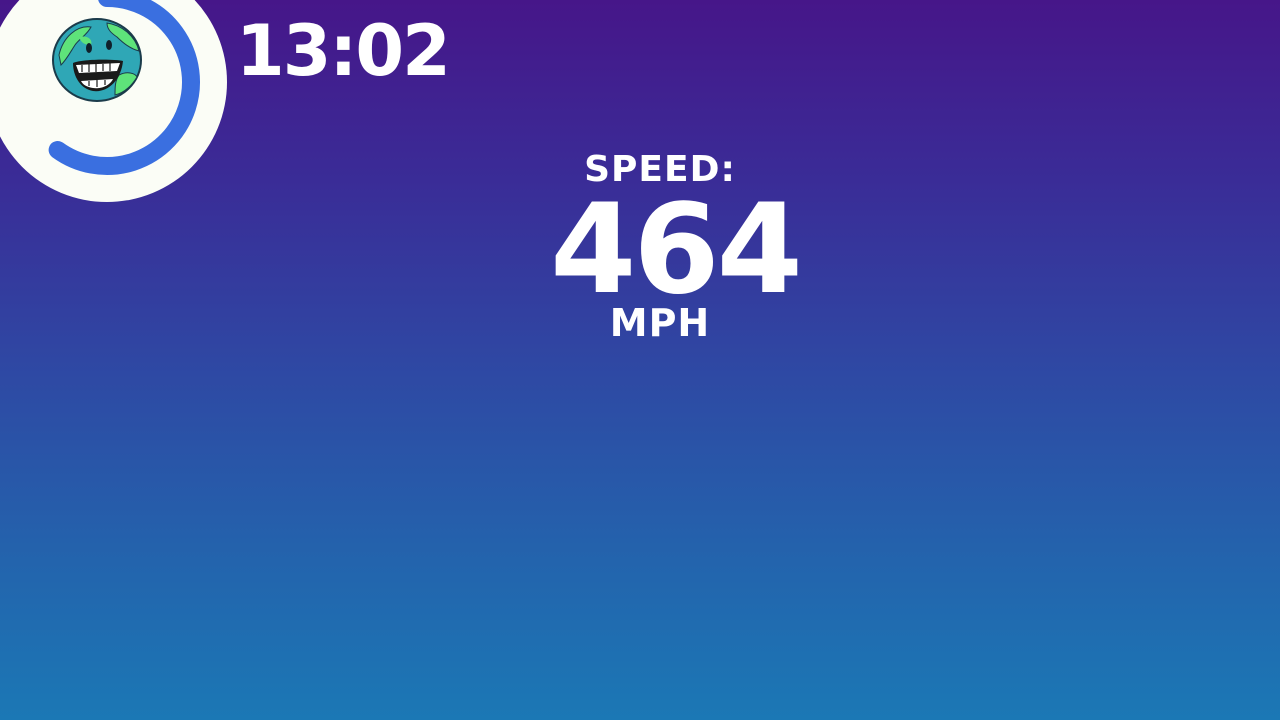 Image resolution: width=1280 pixels, height=720 pixels. What do you see at coordinates (676, 250) in the screenshot?
I see `speed-value: 464` at bounding box center [676, 250].